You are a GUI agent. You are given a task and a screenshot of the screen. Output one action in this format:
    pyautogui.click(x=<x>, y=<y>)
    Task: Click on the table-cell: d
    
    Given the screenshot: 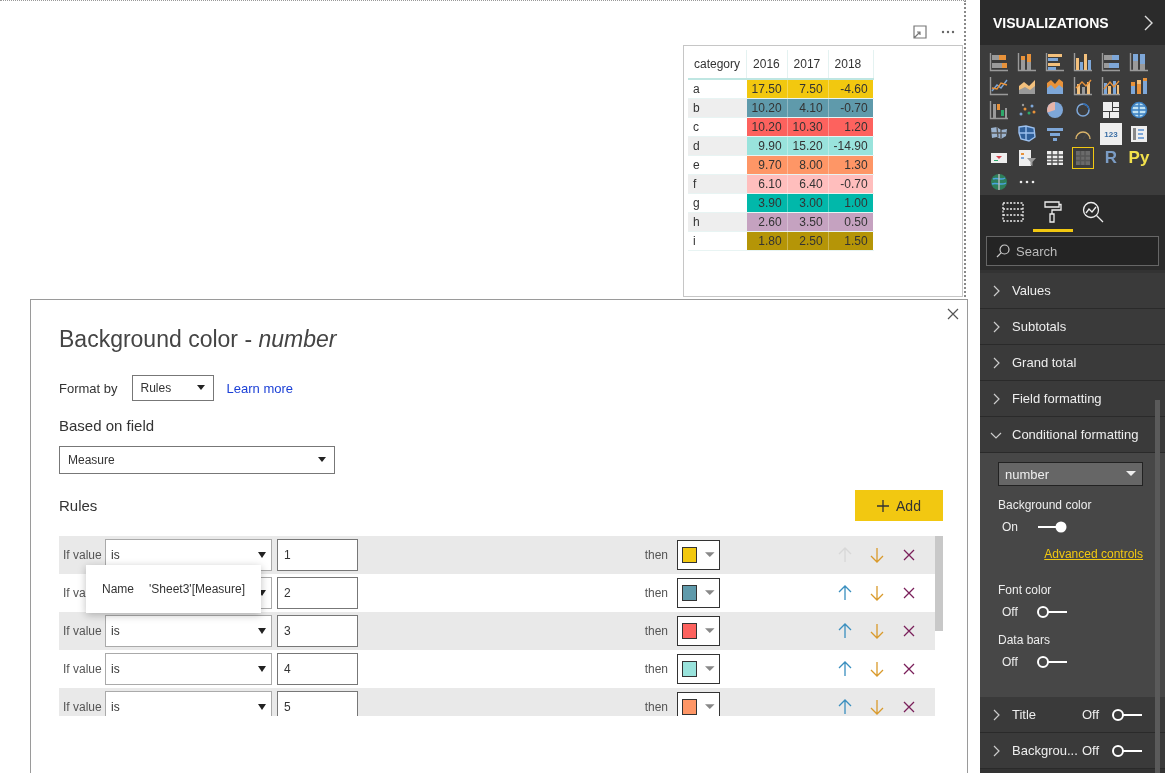 What is the action you would take?
    pyautogui.click(x=717, y=146)
    